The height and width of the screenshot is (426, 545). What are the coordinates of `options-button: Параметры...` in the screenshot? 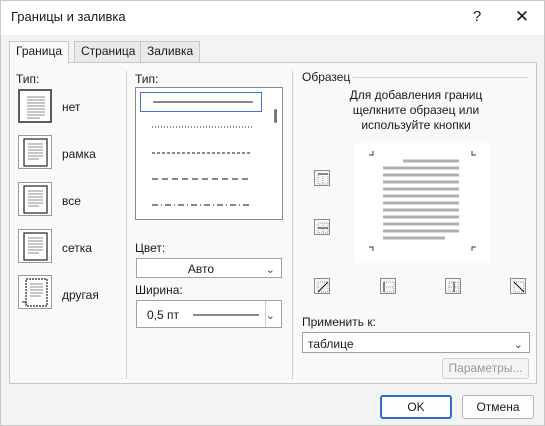 It's located at (485, 368).